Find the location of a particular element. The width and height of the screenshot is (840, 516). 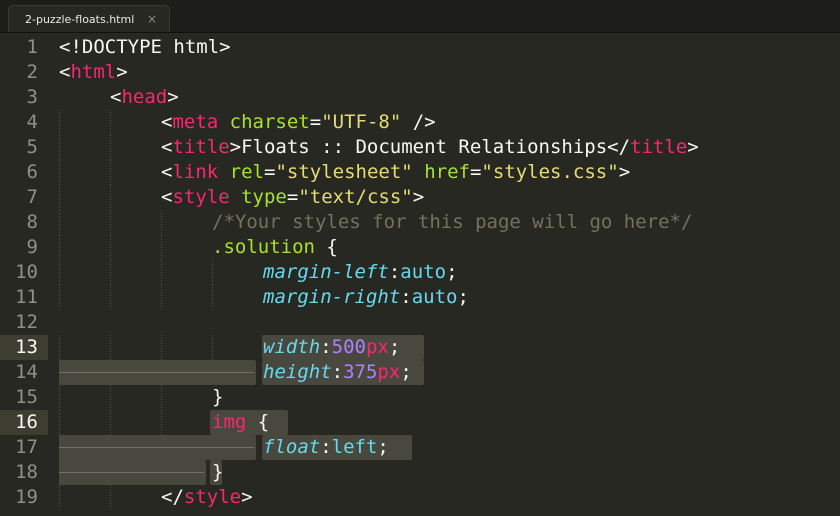

code-line: 4 <meta charset="UTF-8" /> is located at coordinates (420, 122).